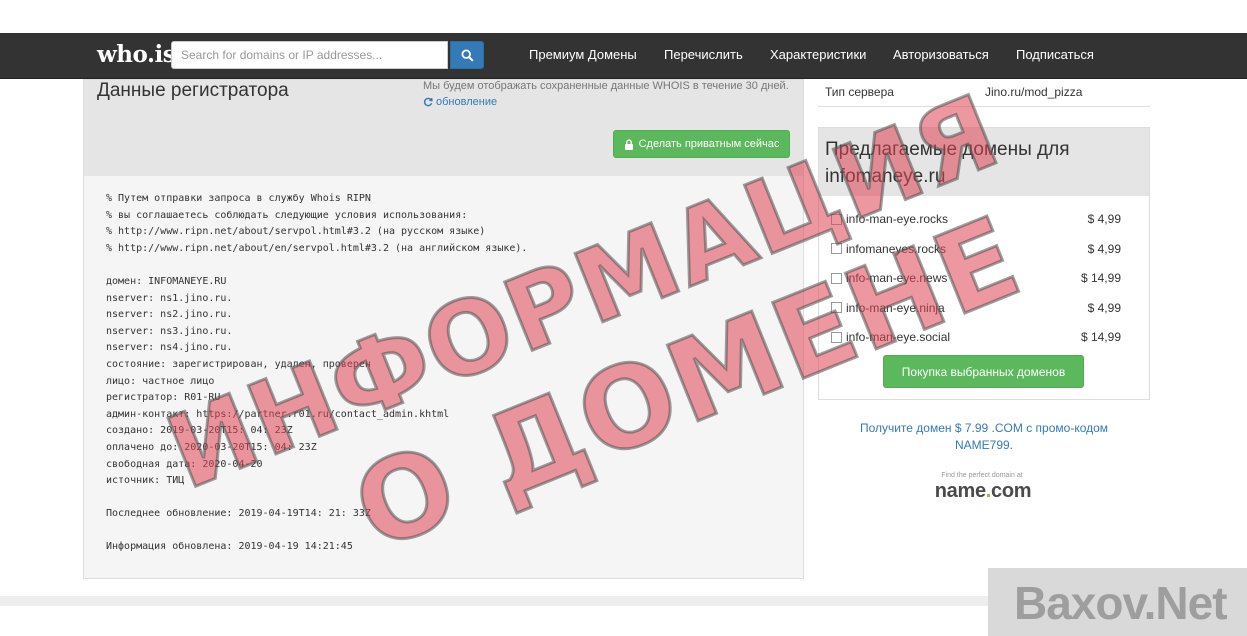  Describe the element at coordinates (983, 278) in the screenshot. I see `domain-row: info-man-eye.news $ 14,99` at that location.